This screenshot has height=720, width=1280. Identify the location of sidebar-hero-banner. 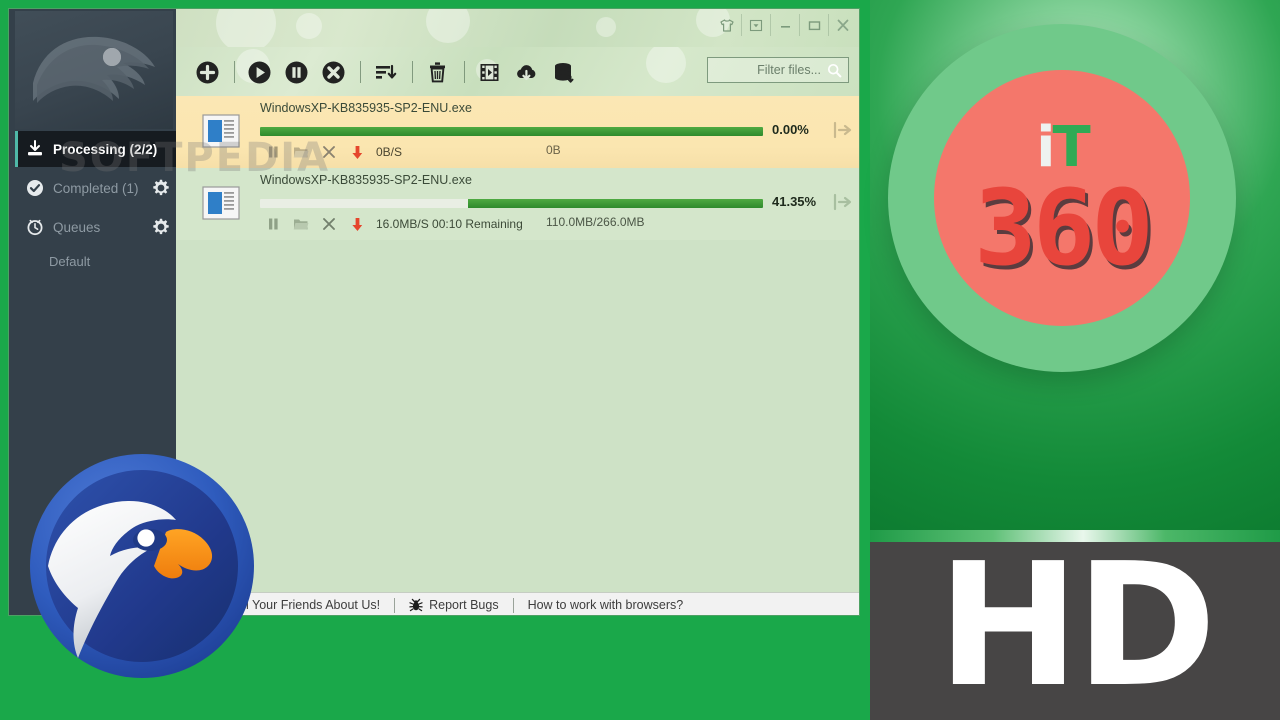
(94, 70).